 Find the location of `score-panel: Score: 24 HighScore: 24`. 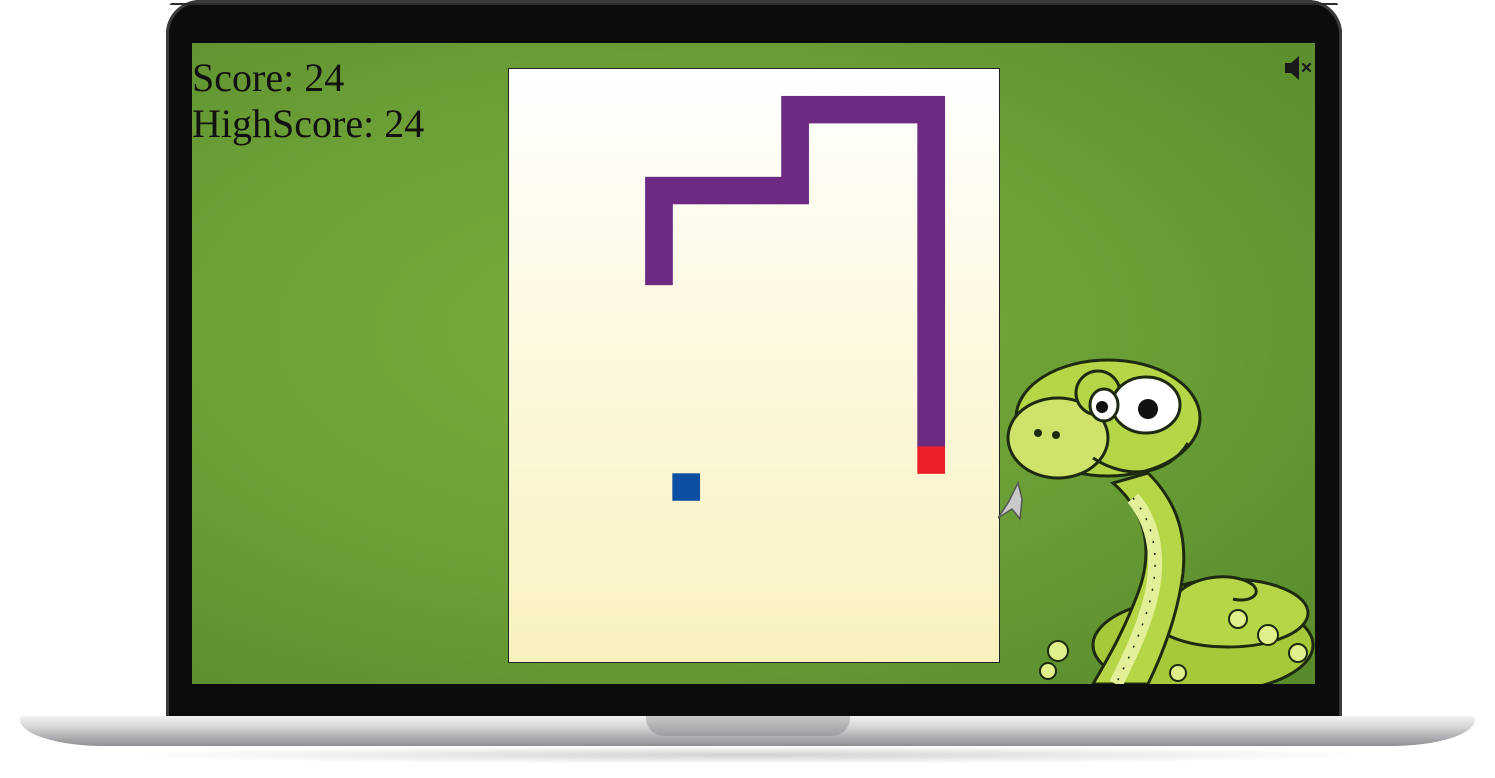

score-panel: Score: 24 HighScore: 24 is located at coordinates (308, 101).